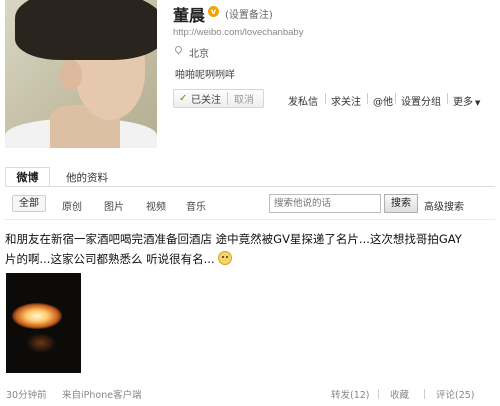  I want to click on favorite-link: 收藏, so click(399, 394).